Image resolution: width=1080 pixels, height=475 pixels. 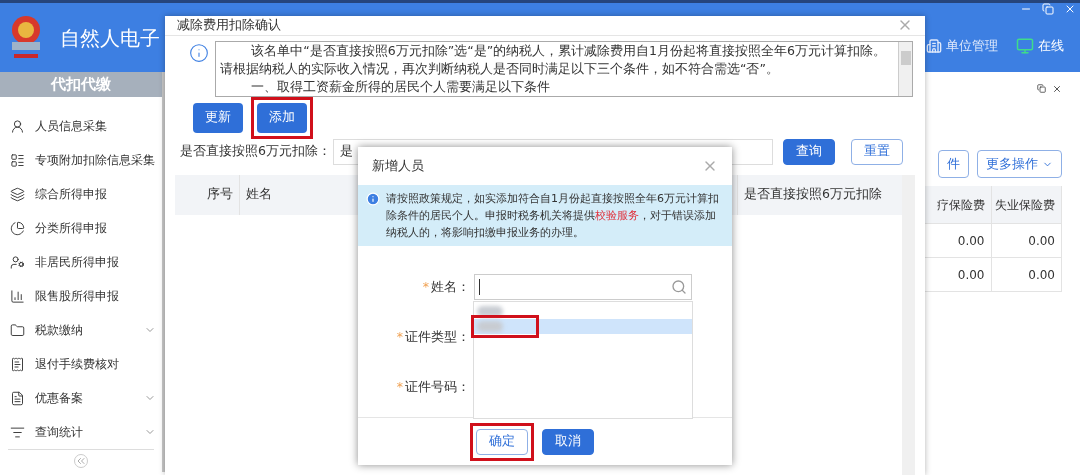 What do you see at coordinates (553, 216) in the screenshot?
I see `notice-text: 请按照政策规定，如实添加符合自1月份起直接按照全年6万元计算扣除条件的居民个人。申报时税务机关将提供校验服务，对于错误添加纳税人的，将影响扣缴申报业务的办理。` at bounding box center [553, 216].